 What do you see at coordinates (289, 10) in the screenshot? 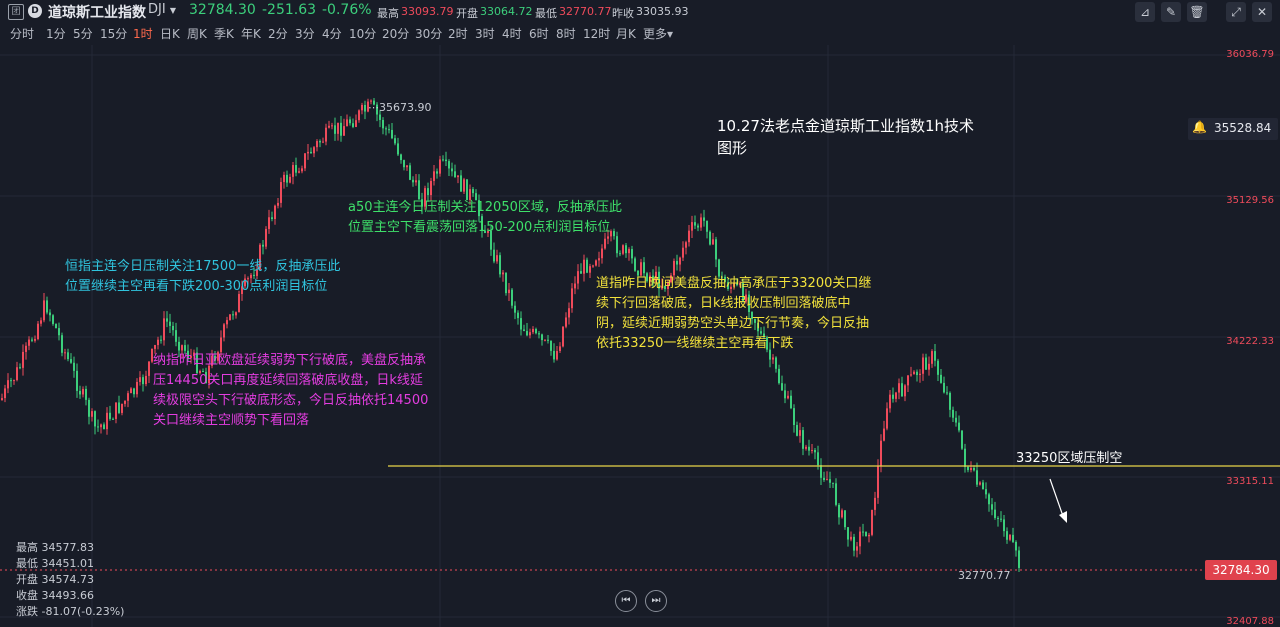
I see `price-change: -251.63` at bounding box center [289, 10].